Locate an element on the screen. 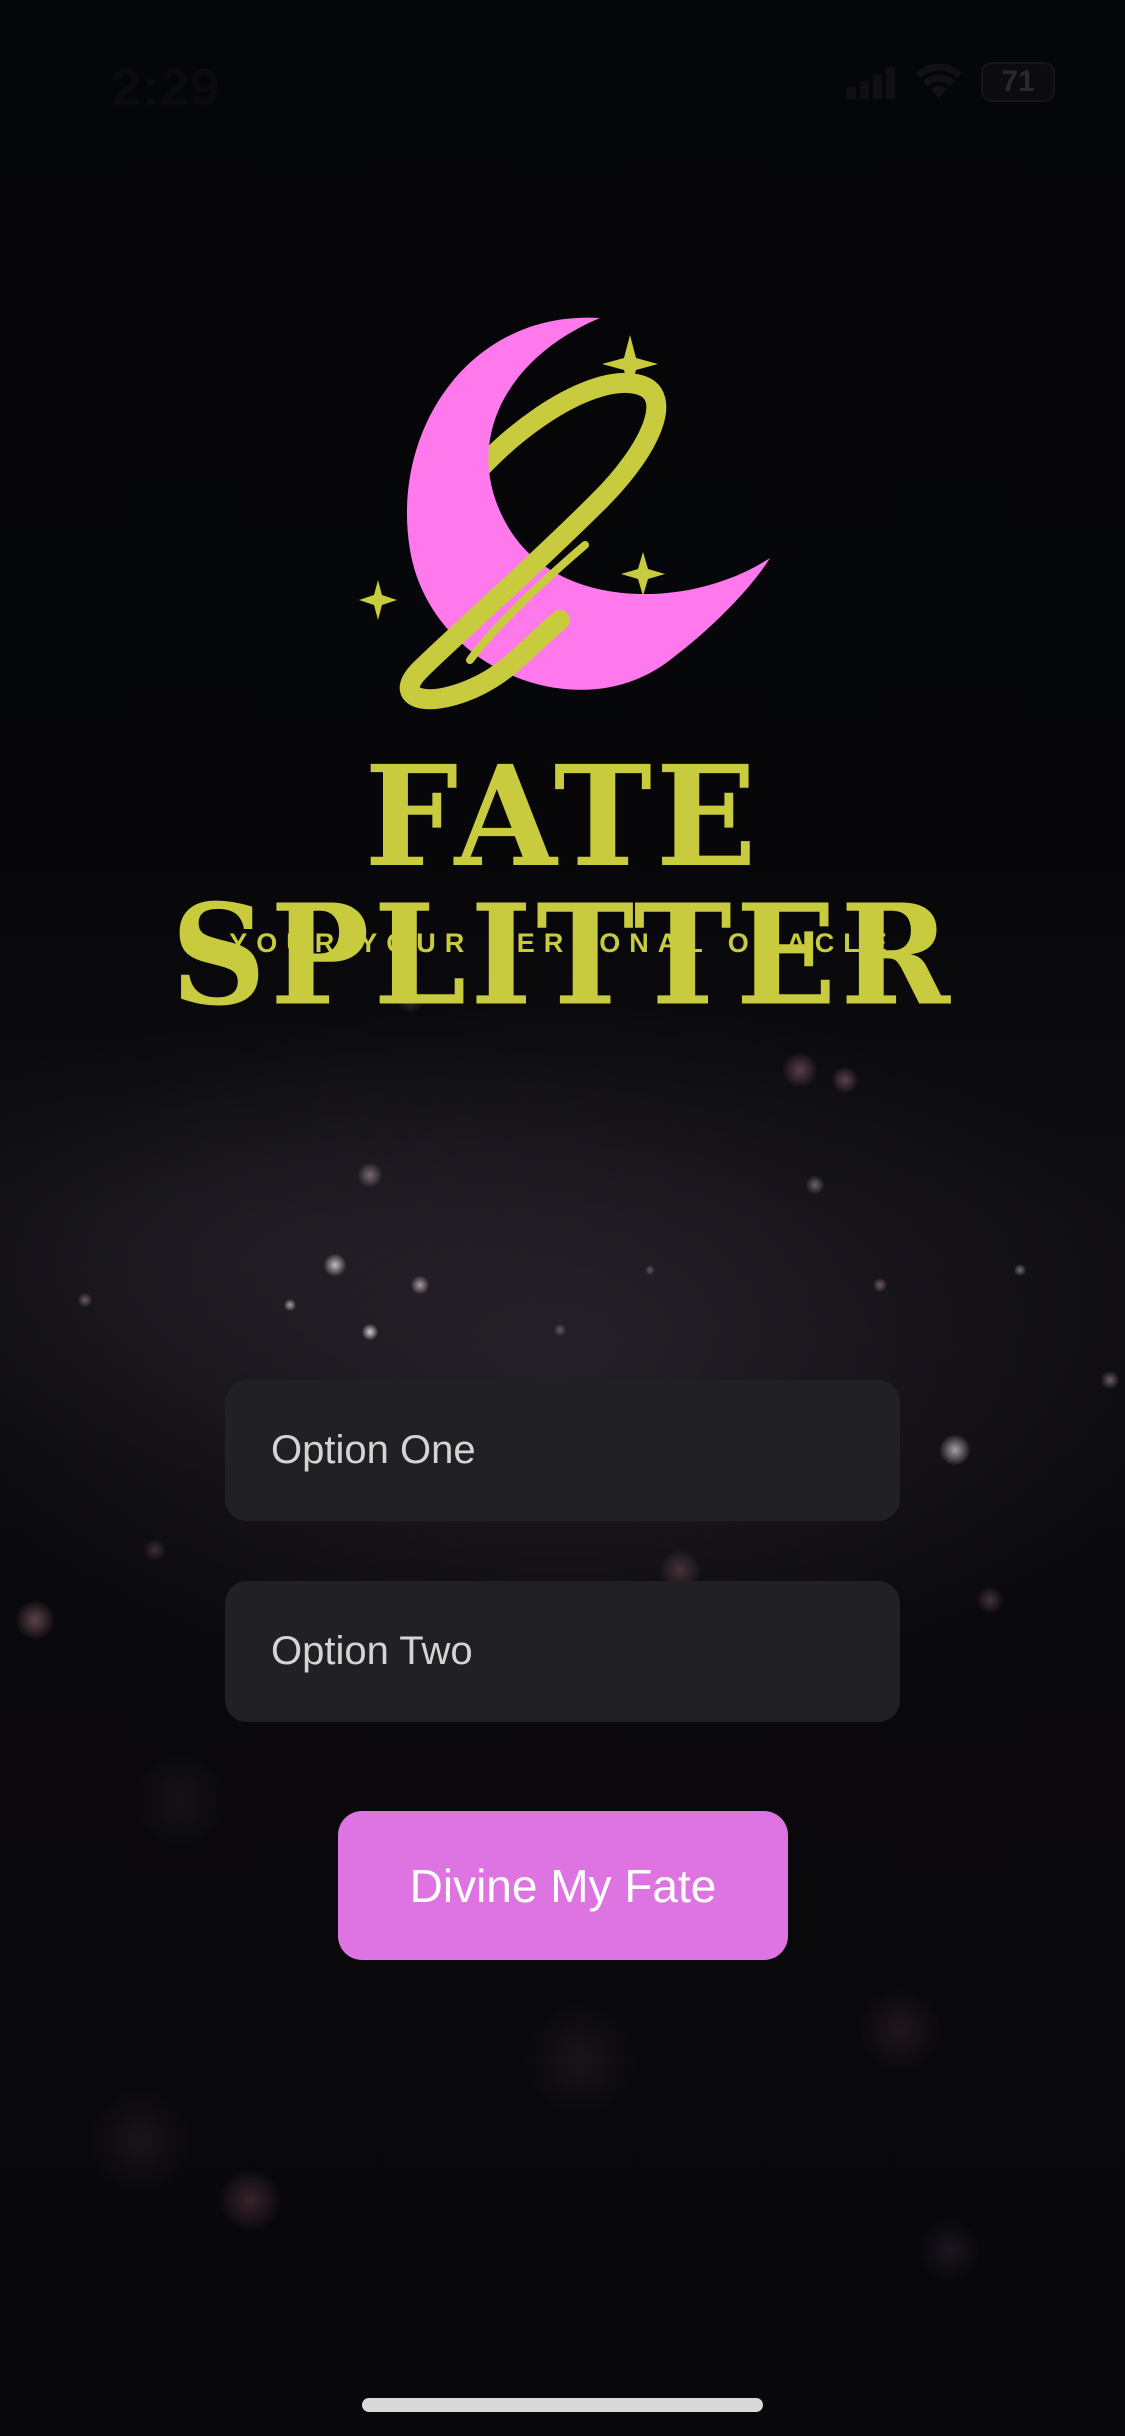  moon-planet-stars-logo is located at coordinates (564, 513).